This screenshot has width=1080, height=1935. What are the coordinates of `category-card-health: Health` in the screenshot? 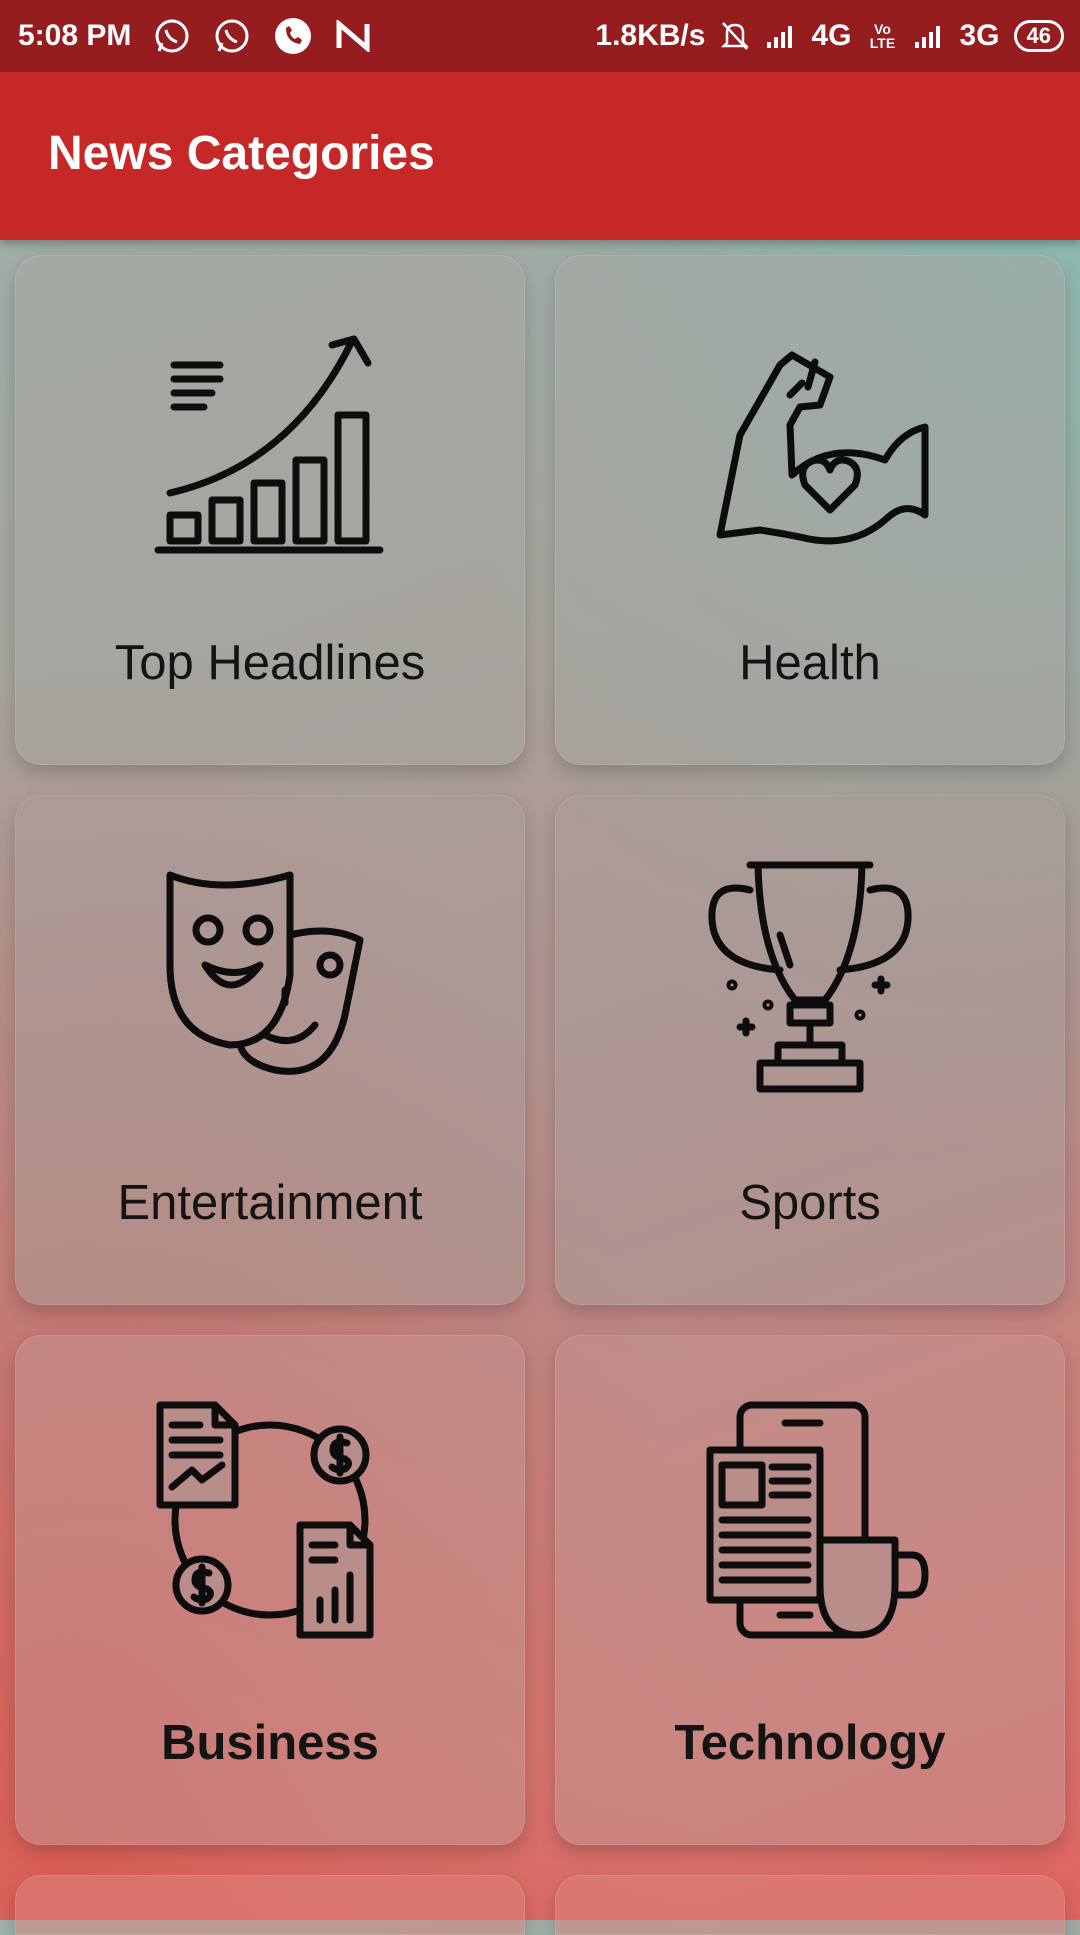 It's located at (810, 510).